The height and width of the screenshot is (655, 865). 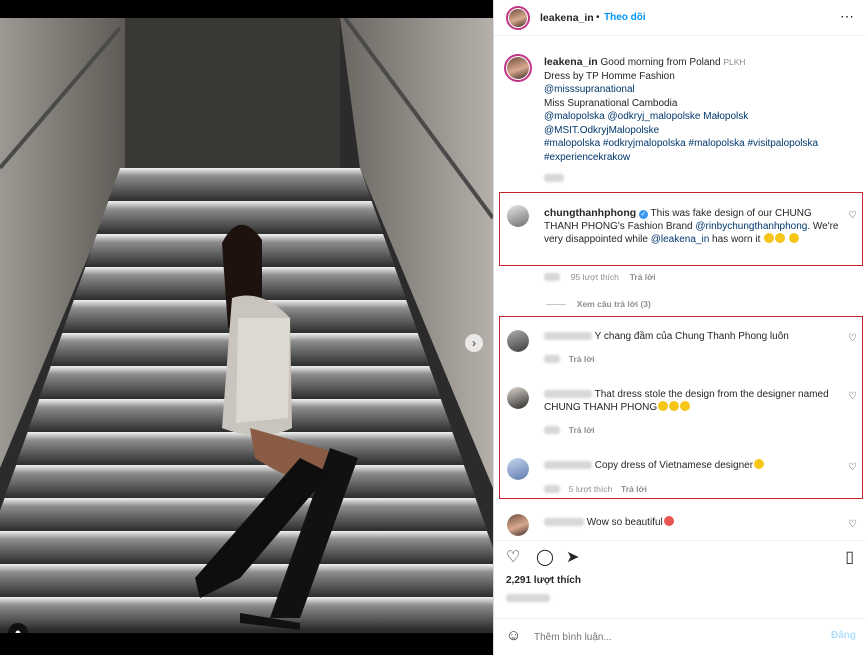 I want to click on caption-mention: @MSIT.OdkryjMalopolske, so click(x=701, y=131).